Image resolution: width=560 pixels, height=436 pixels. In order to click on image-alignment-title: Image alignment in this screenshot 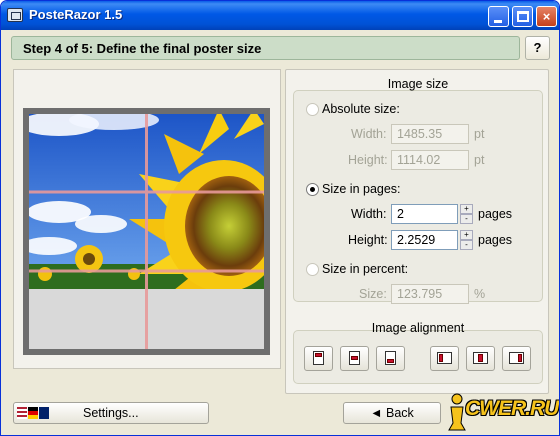, I will do `click(418, 328)`.